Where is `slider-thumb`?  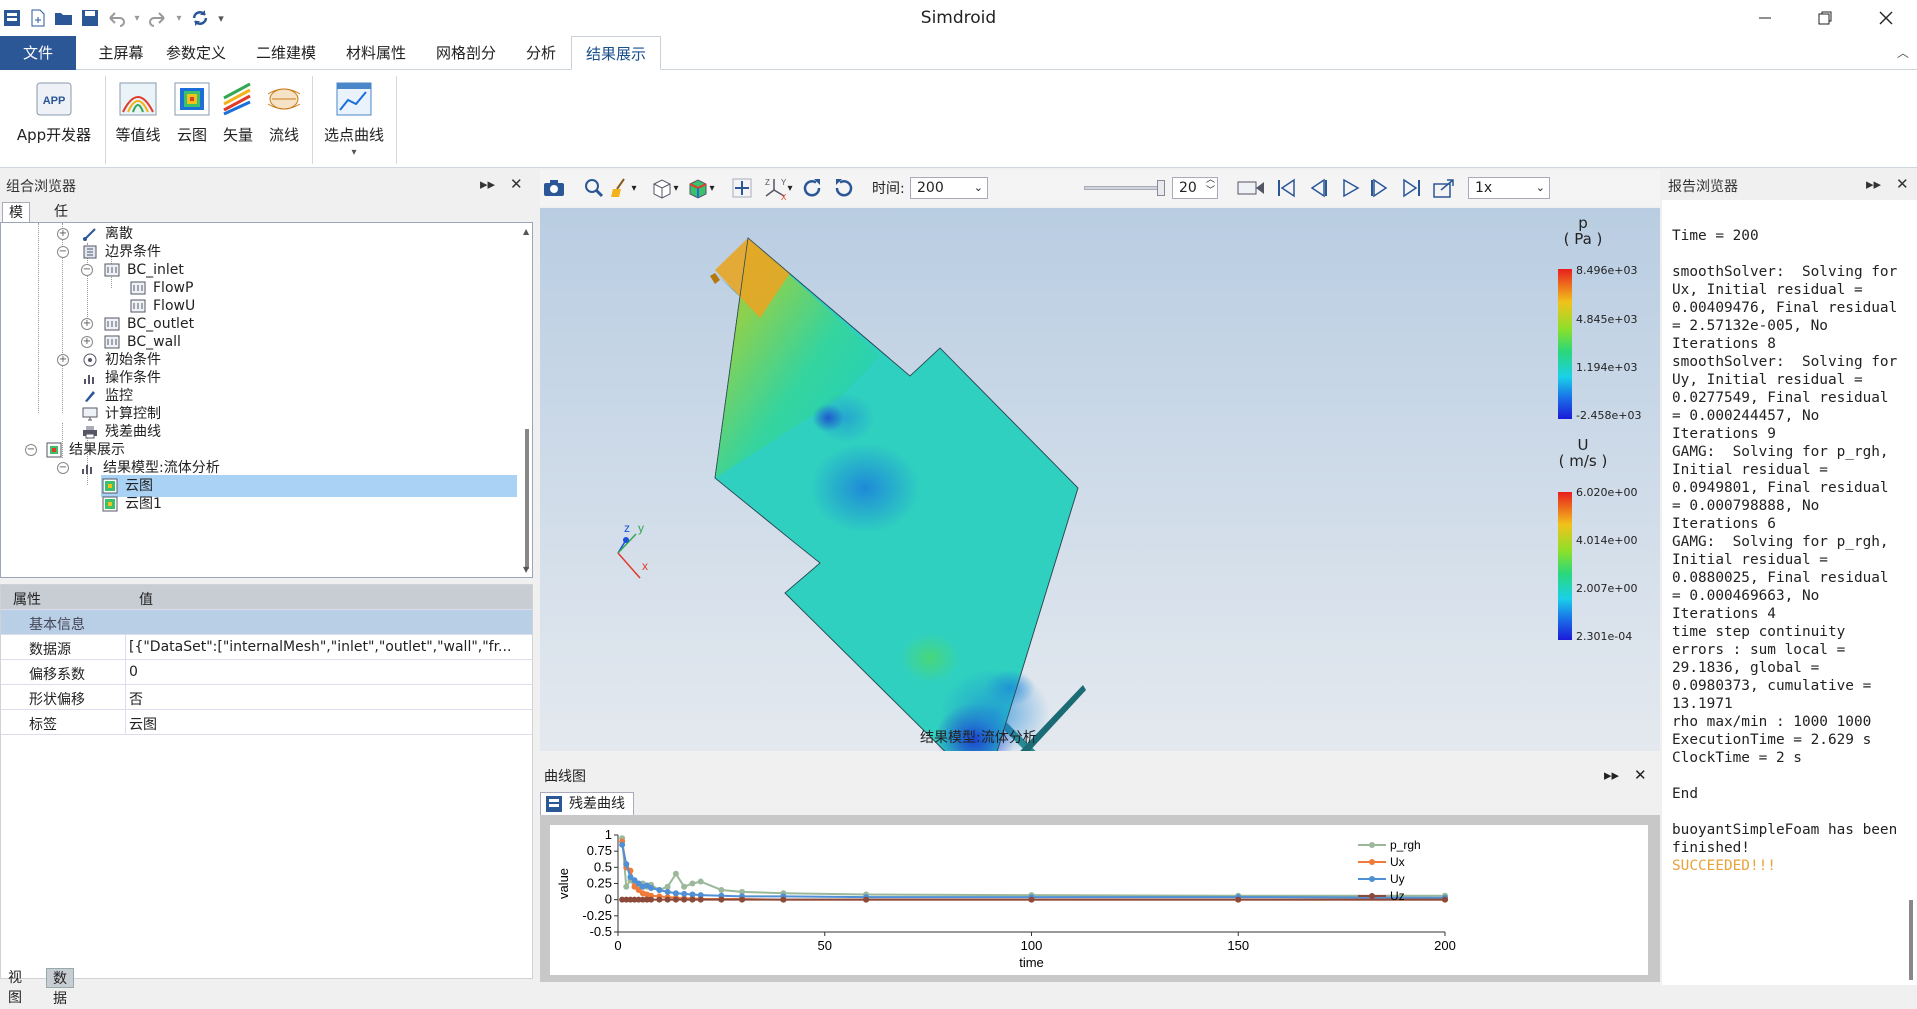 slider-thumb is located at coordinates (1161, 188).